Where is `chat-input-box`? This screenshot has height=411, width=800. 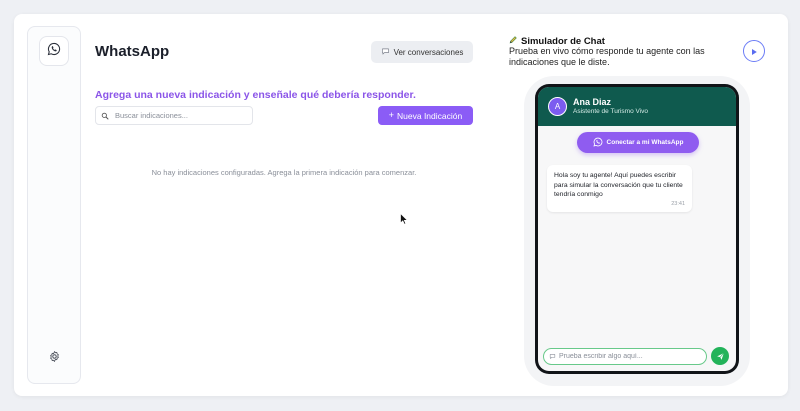 chat-input-box is located at coordinates (625, 356).